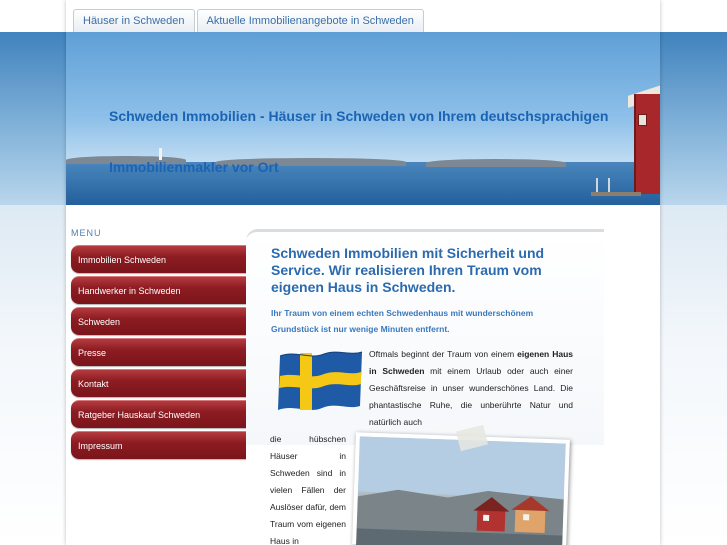  What do you see at coordinates (310, 20) in the screenshot?
I see `tab-aktuelle-immobilienangebote: Aktuelle Immobilienangebote in Schweden` at bounding box center [310, 20].